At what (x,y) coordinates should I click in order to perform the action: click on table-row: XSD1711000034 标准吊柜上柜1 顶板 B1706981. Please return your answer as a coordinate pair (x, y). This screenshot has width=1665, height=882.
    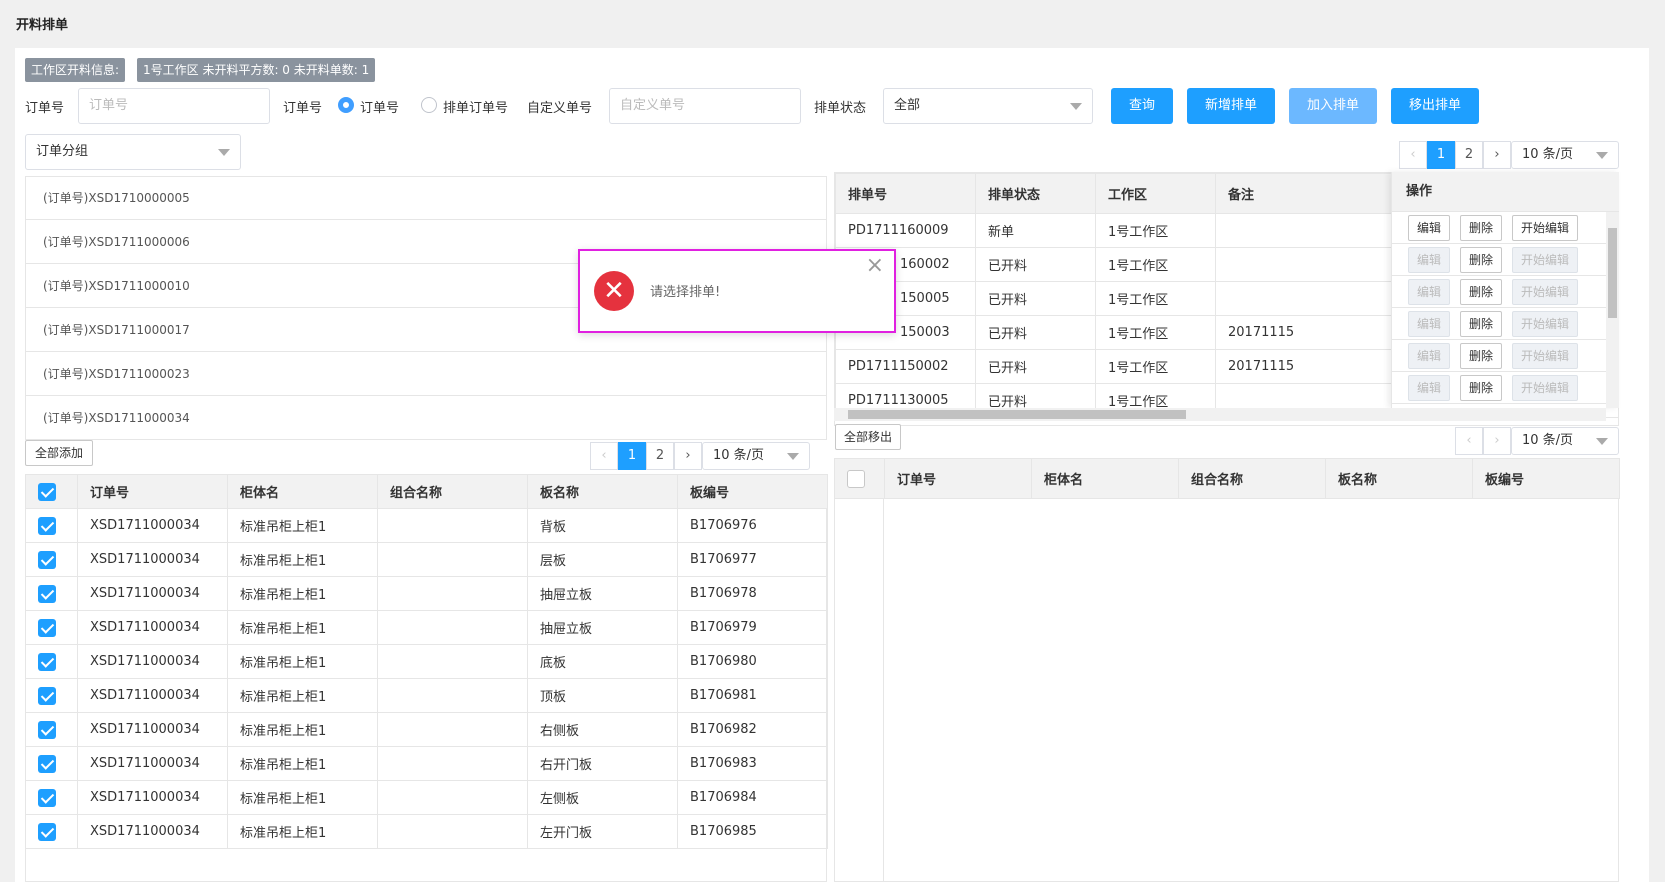
    Looking at the image, I should click on (426, 695).